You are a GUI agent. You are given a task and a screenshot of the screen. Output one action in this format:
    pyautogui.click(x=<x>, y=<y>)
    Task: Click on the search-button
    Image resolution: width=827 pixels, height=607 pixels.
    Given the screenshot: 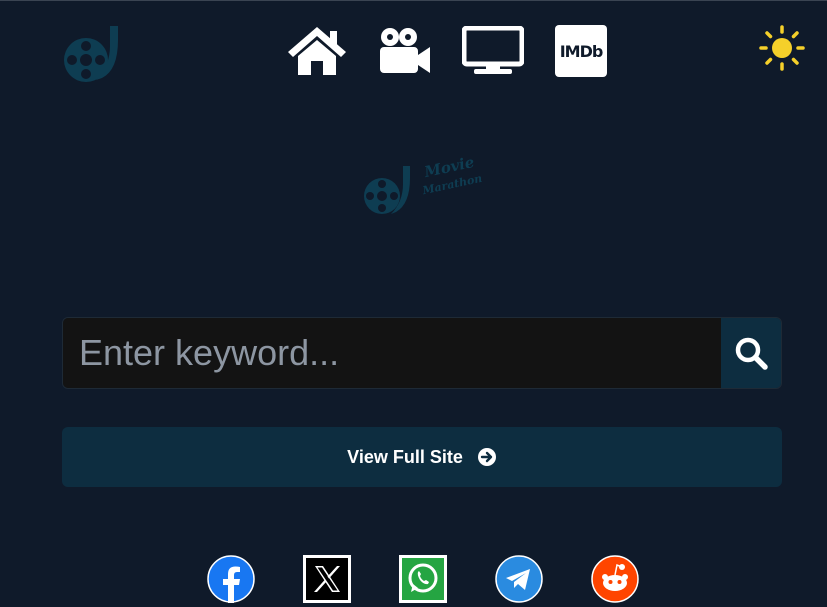 What is the action you would take?
    pyautogui.click(x=751, y=353)
    